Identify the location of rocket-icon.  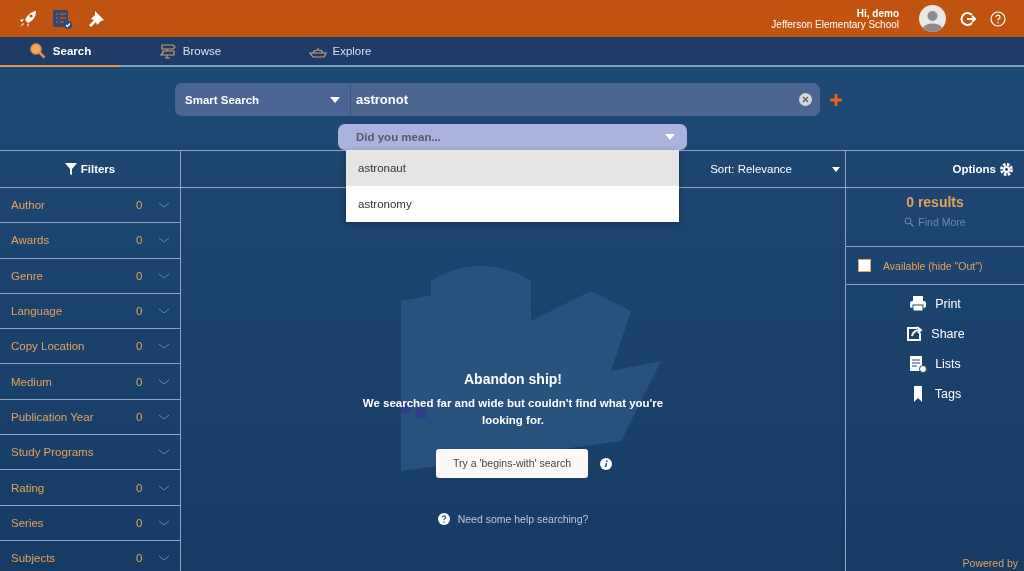
(28, 18).